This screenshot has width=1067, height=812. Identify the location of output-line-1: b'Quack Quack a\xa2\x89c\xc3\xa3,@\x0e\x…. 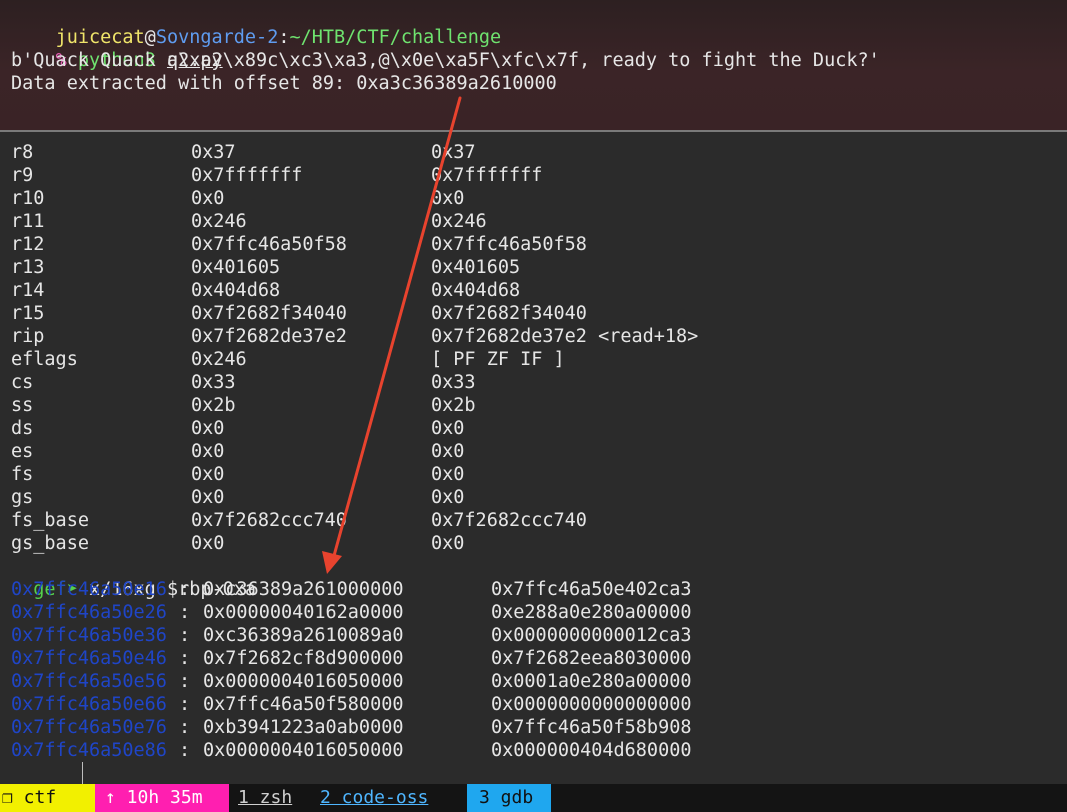
(445, 60).